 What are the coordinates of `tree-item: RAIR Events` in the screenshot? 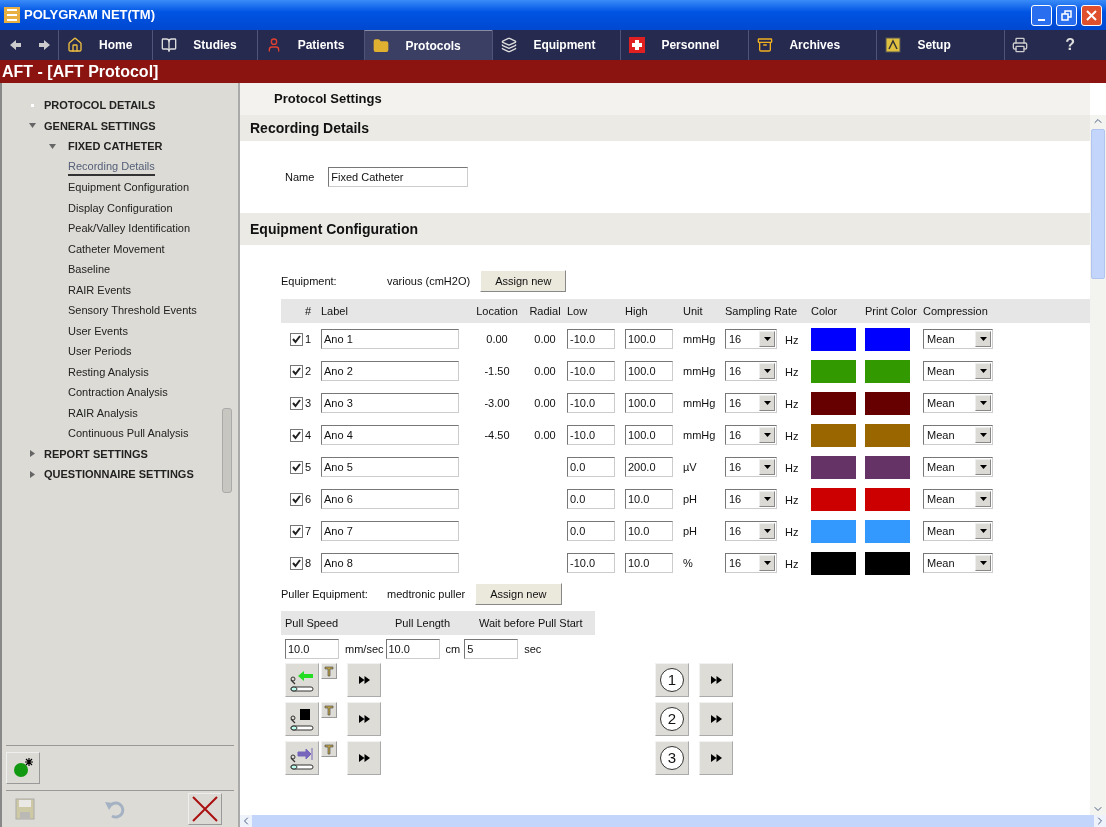 It's located at (99, 289).